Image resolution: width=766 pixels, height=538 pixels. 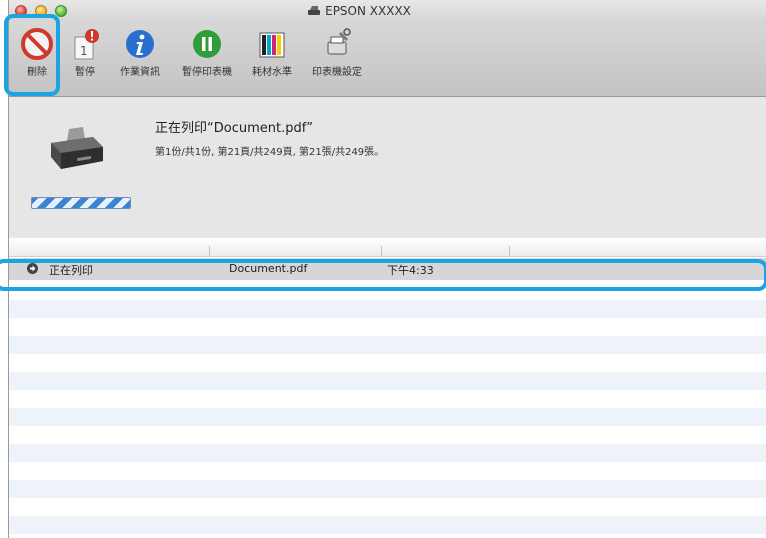 What do you see at coordinates (368, 11) in the screenshot?
I see `window-title: EPSON XXXXX` at bounding box center [368, 11].